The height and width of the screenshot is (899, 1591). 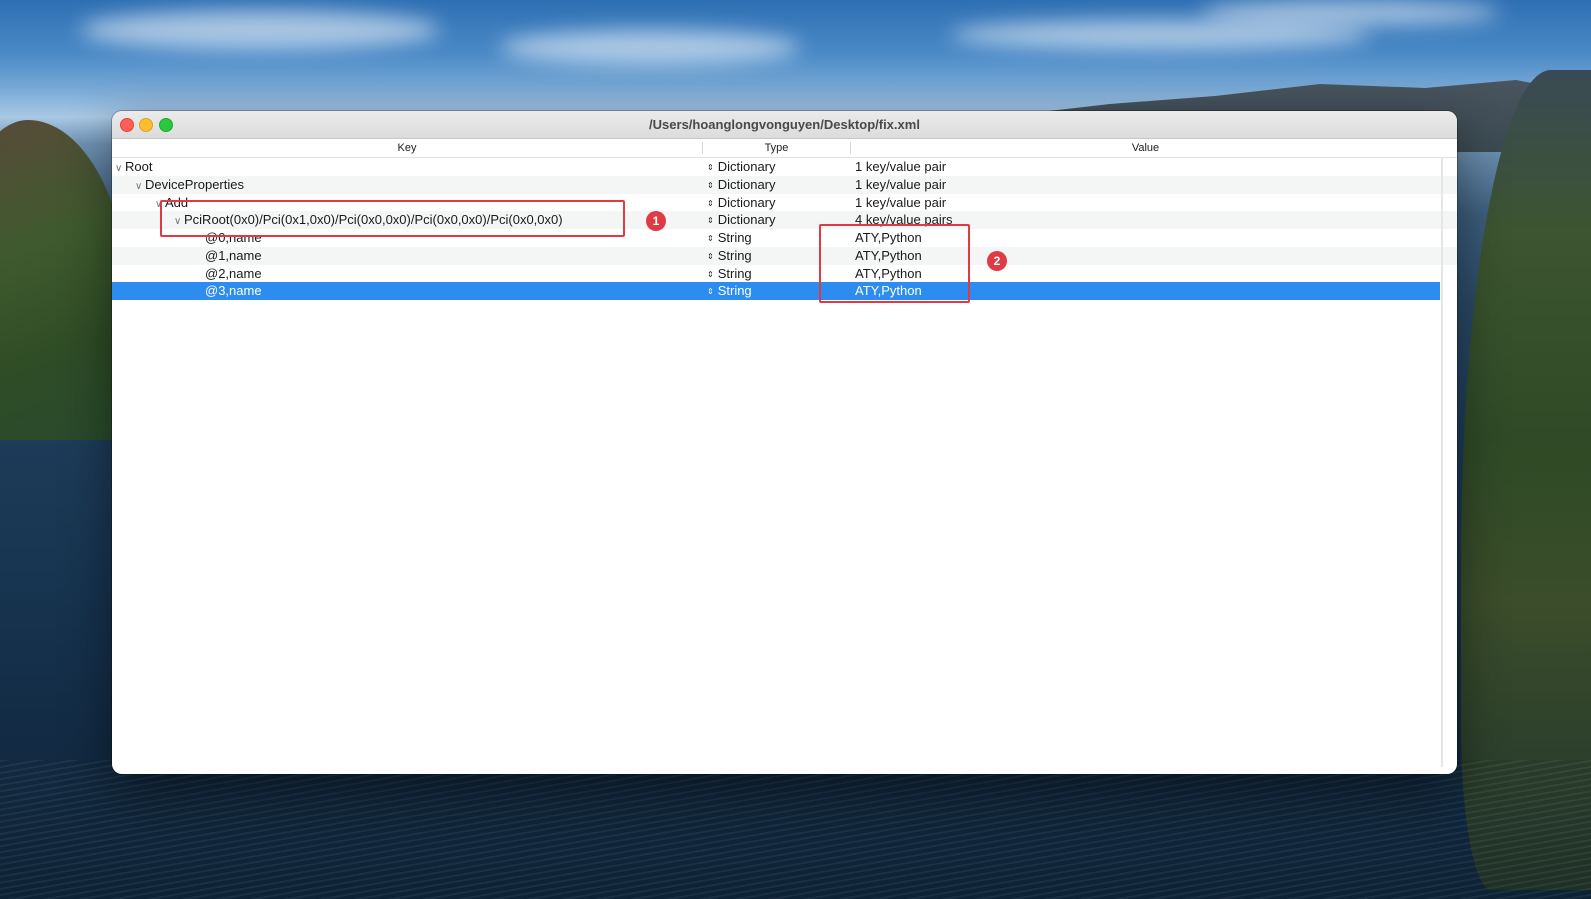 I want to click on annotation-box-values, so click(x=894, y=263).